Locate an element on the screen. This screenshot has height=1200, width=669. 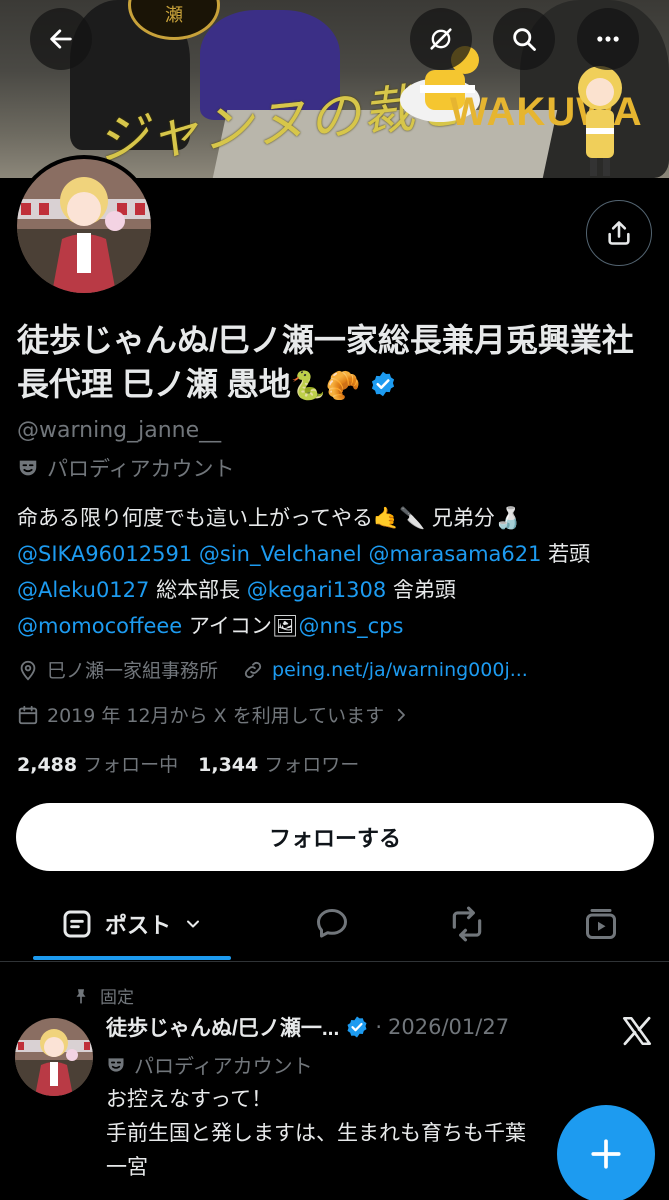
pinned-indicator: 固定 is located at coordinates (103, 995).